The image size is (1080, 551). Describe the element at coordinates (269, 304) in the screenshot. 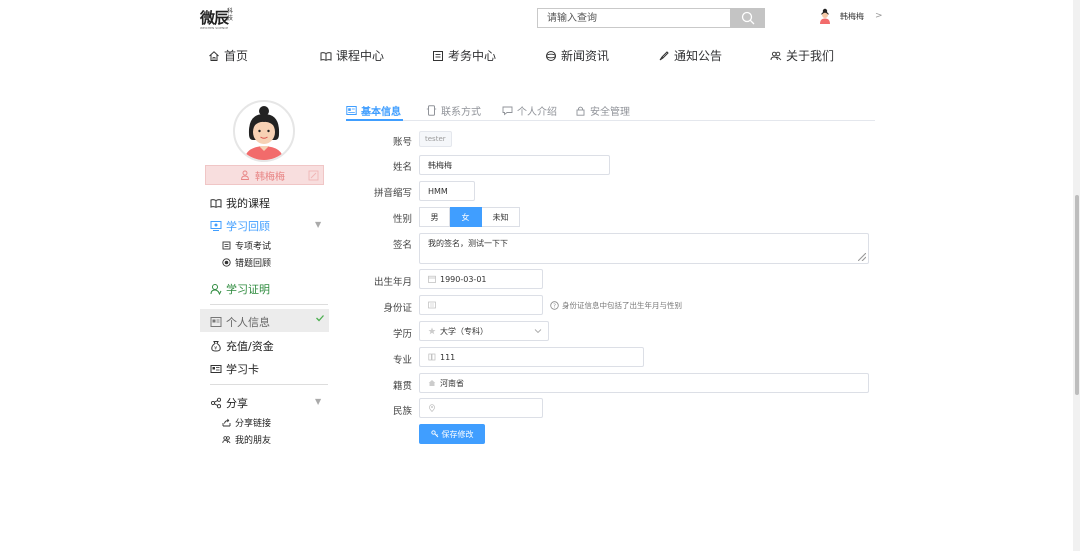

I see `sidebar-divider` at that location.